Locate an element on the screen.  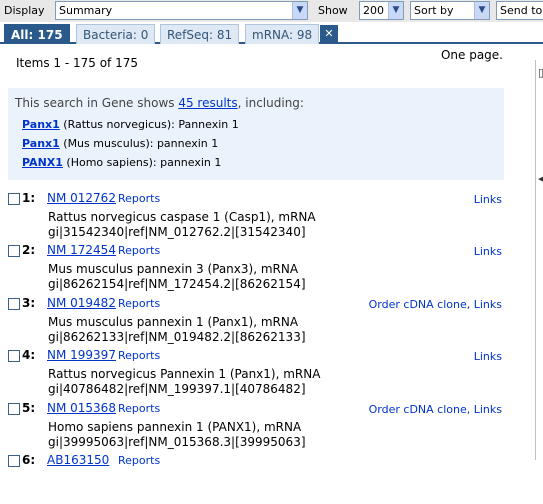
result-number: 6: is located at coordinates (29, 460).